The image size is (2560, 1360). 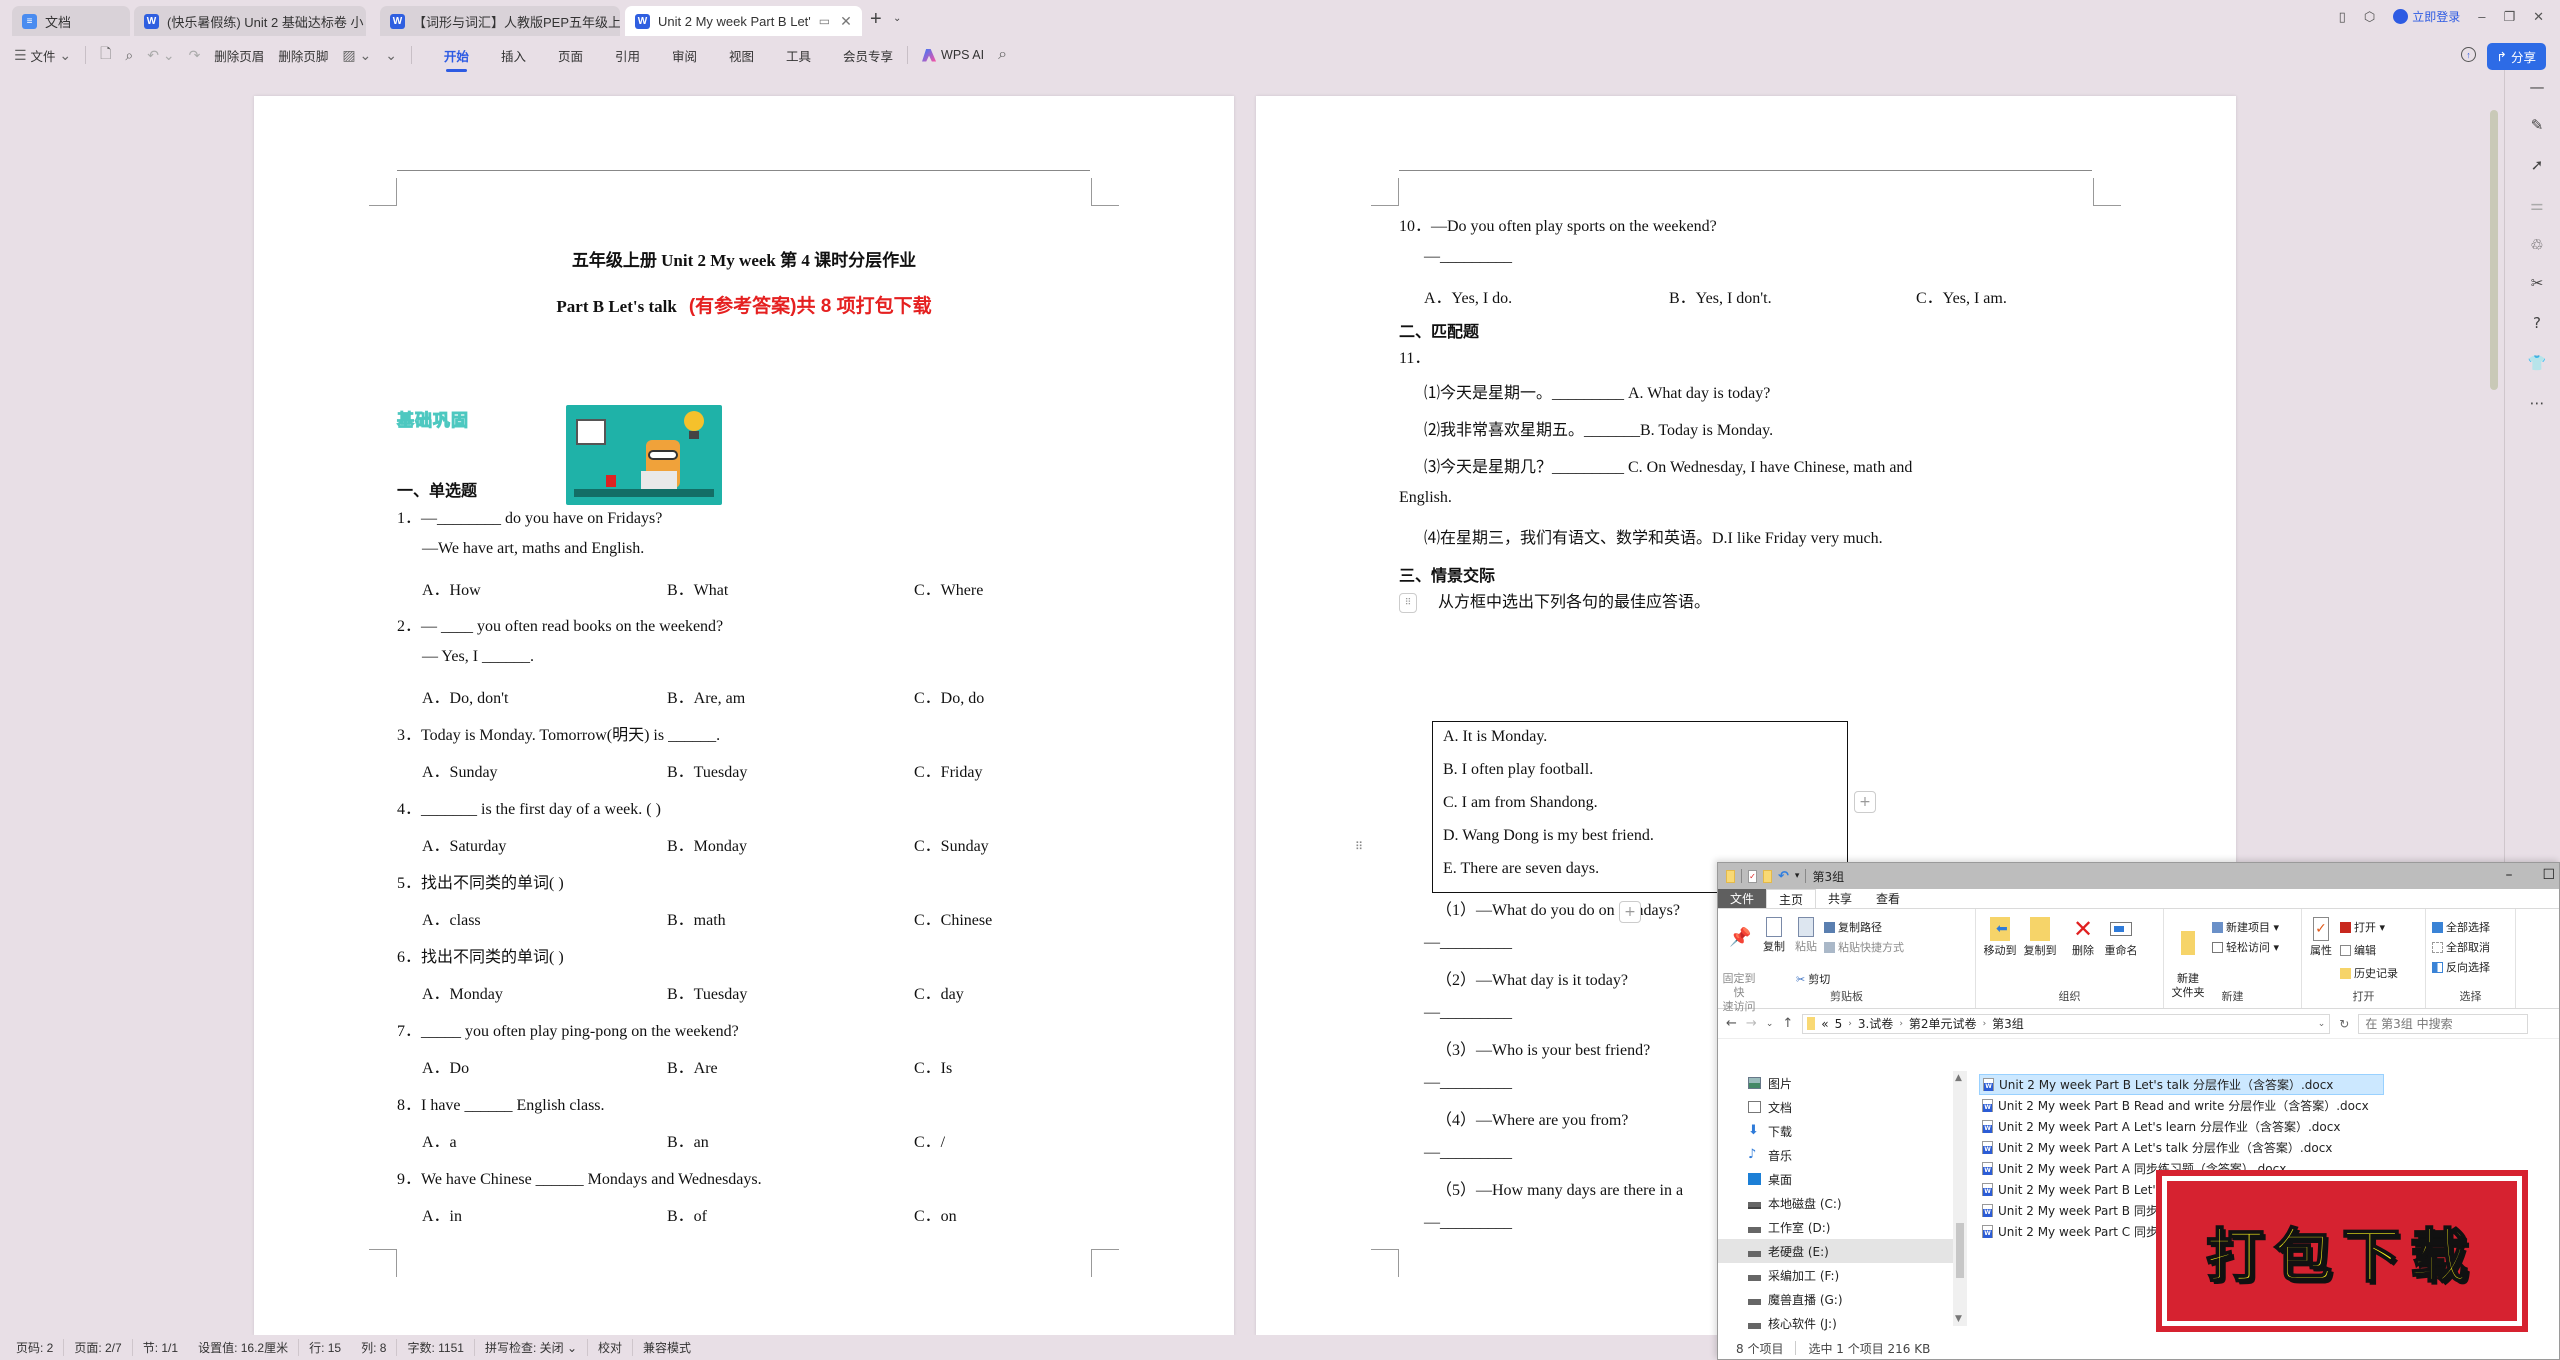 What do you see at coordinates (239, 55) in the screenshot?
I see `delete-header-button: 删除页眉` at bounding box center [239, 55].